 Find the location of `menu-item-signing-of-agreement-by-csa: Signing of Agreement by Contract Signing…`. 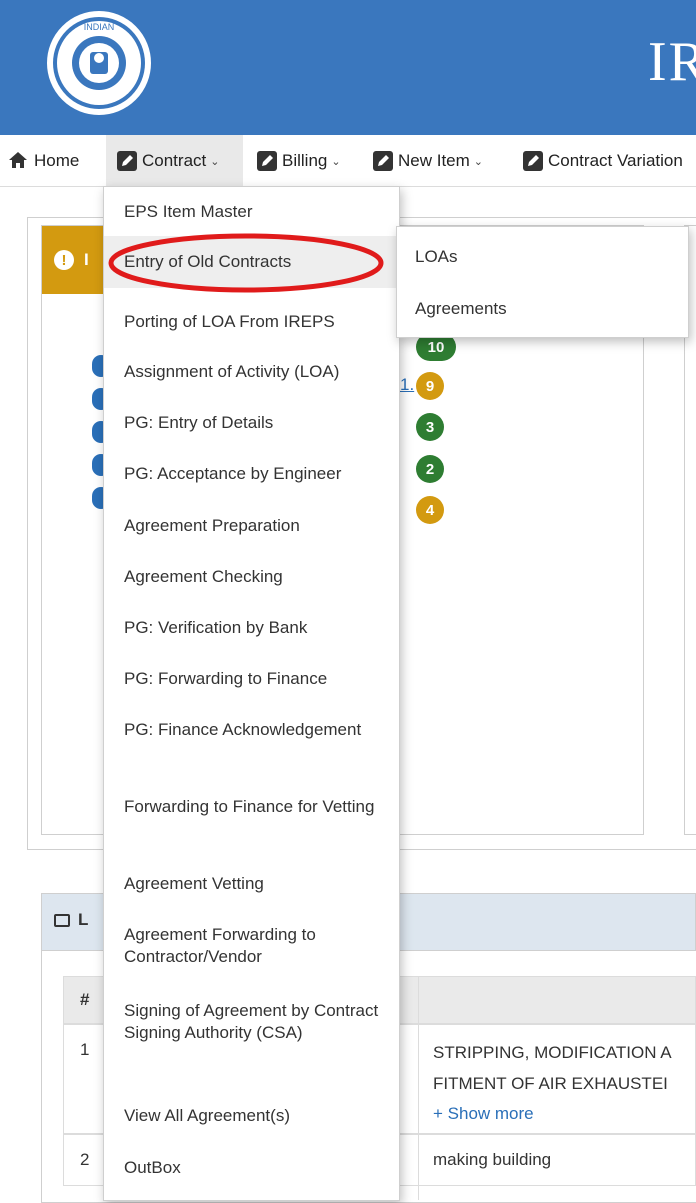

menu-item-signing-of-agreement-by-csa: Signing of Agreement by Contract Signing… is located at coordinates (251, 1022).